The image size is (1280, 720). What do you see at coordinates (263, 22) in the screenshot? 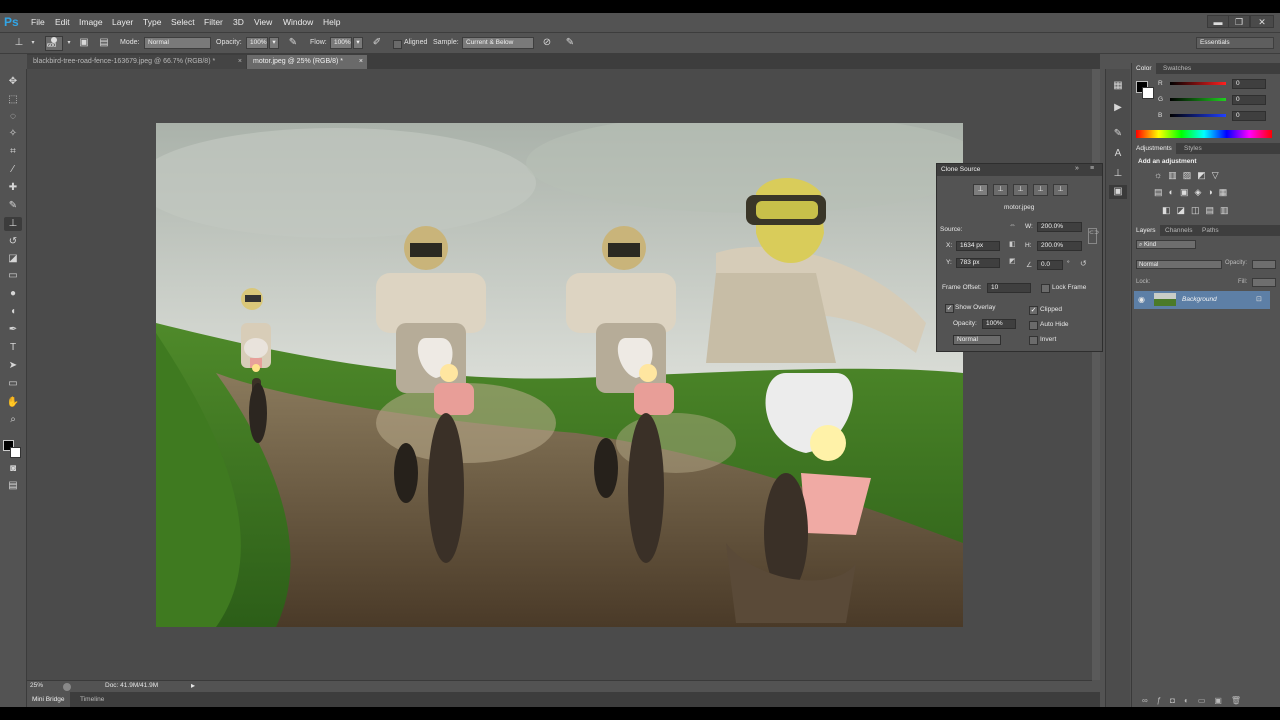
I see `menu-view: View` at bounding box center [263, 22].